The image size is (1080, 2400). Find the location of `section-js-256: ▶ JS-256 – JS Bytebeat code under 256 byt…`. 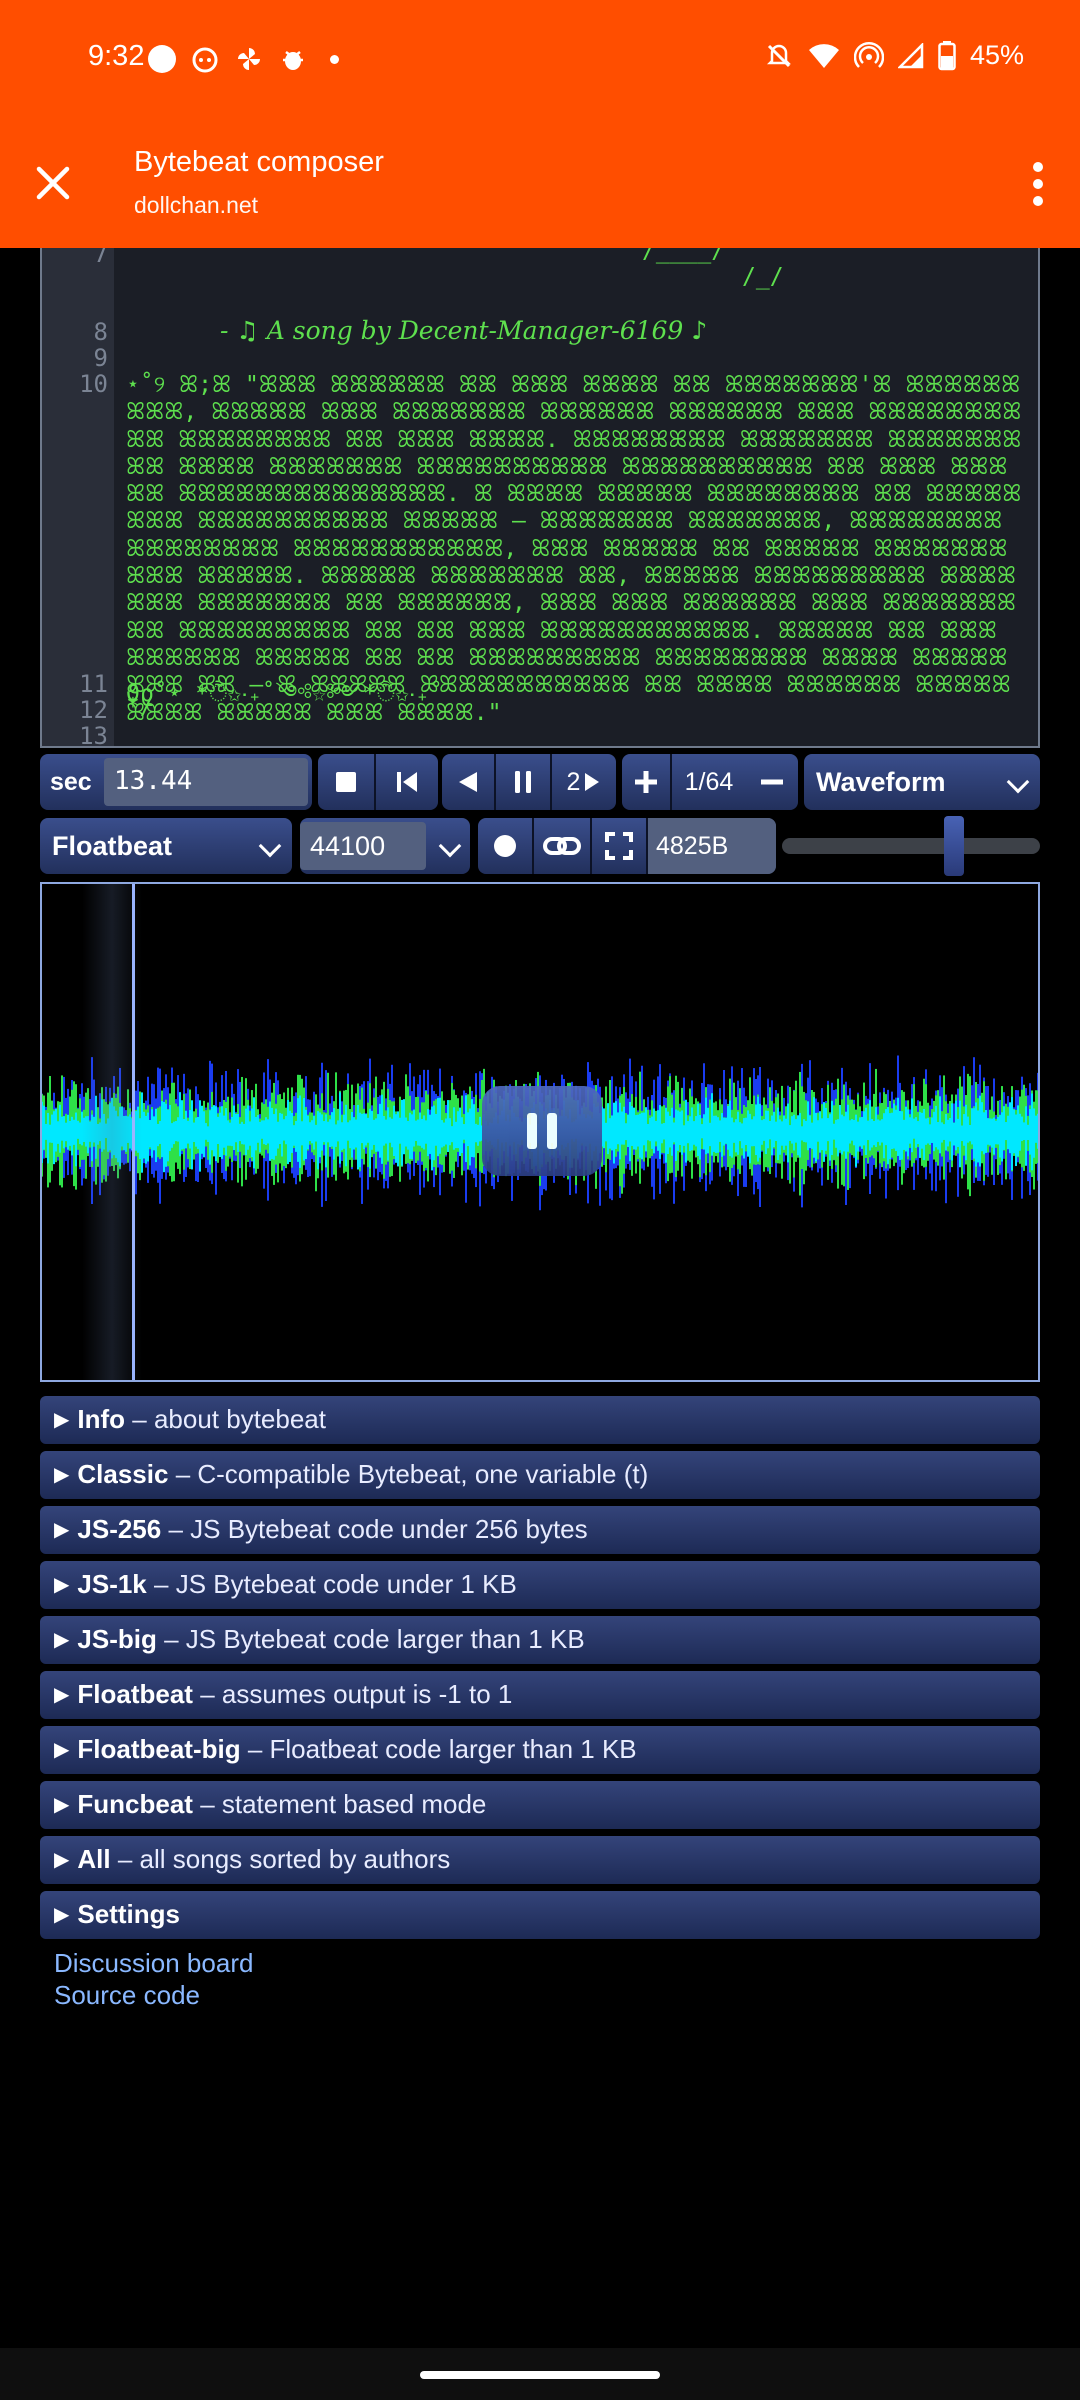

section-js-256: ▶ JS-256 – JS Bytebeat code under 256 byt… is located at coordinates (540, 1530).